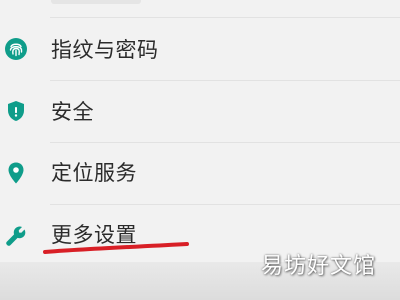 The height and width of the screenshot is (300, 400). What do you see at coordinates (16, 111) in the screenshot?
I see `shield-icon` at bounding box center [16, 111].